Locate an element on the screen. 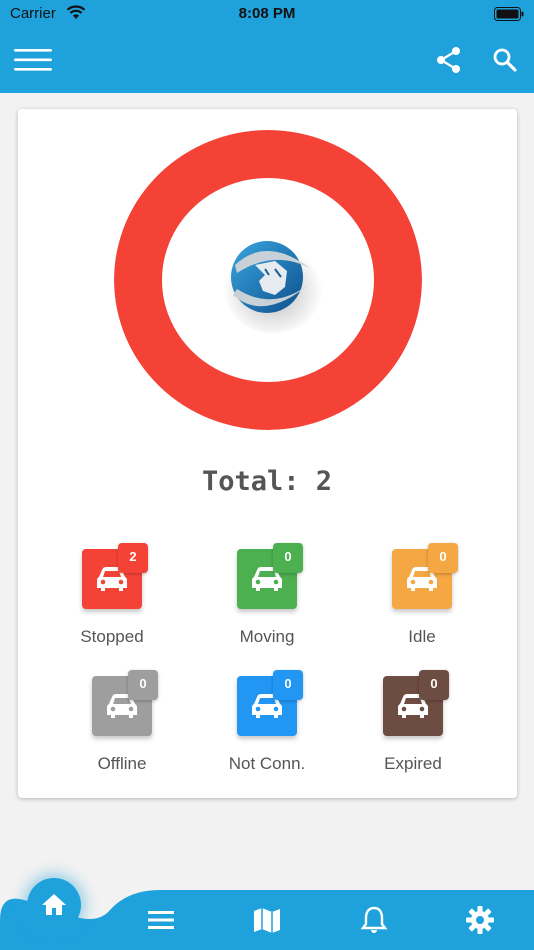 The image size is (534, 950). status-label: Stopped is located at coordinates (112, 636).